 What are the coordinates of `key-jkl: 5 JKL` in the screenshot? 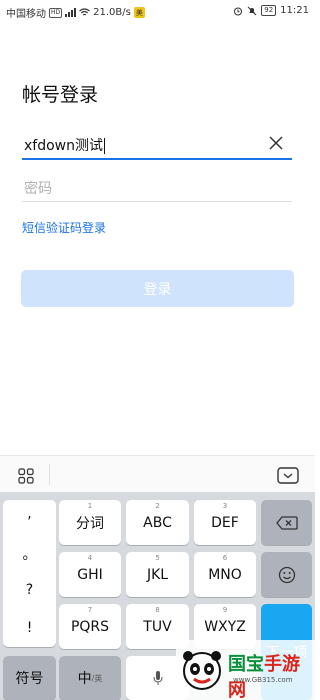 It's located at (157, 574).